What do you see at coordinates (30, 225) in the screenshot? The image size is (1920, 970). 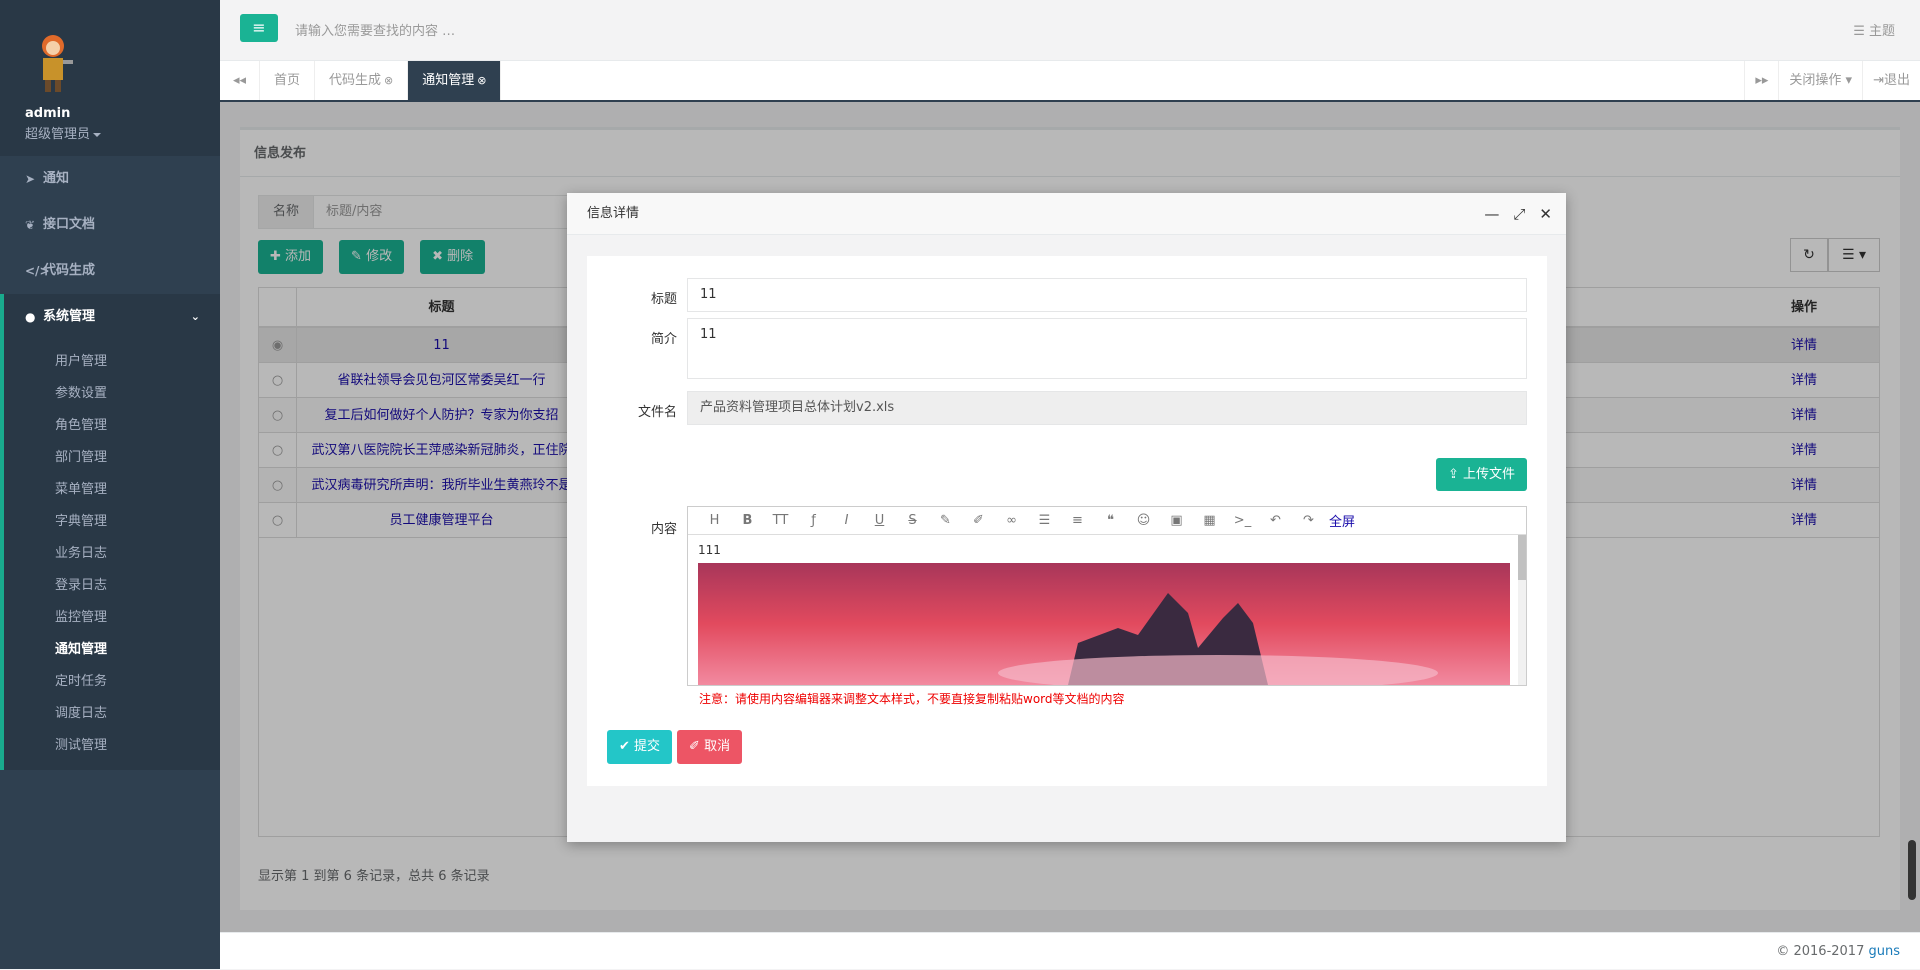 I see `leaf-icon: ❦` at bounding box center [30, 225].